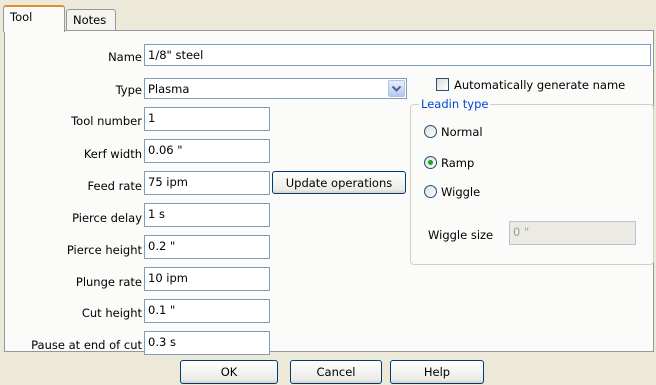 The width and height of the screenshot is (656, 385). I want to click on tab-strip: Tool Notes, so click(328, 16).